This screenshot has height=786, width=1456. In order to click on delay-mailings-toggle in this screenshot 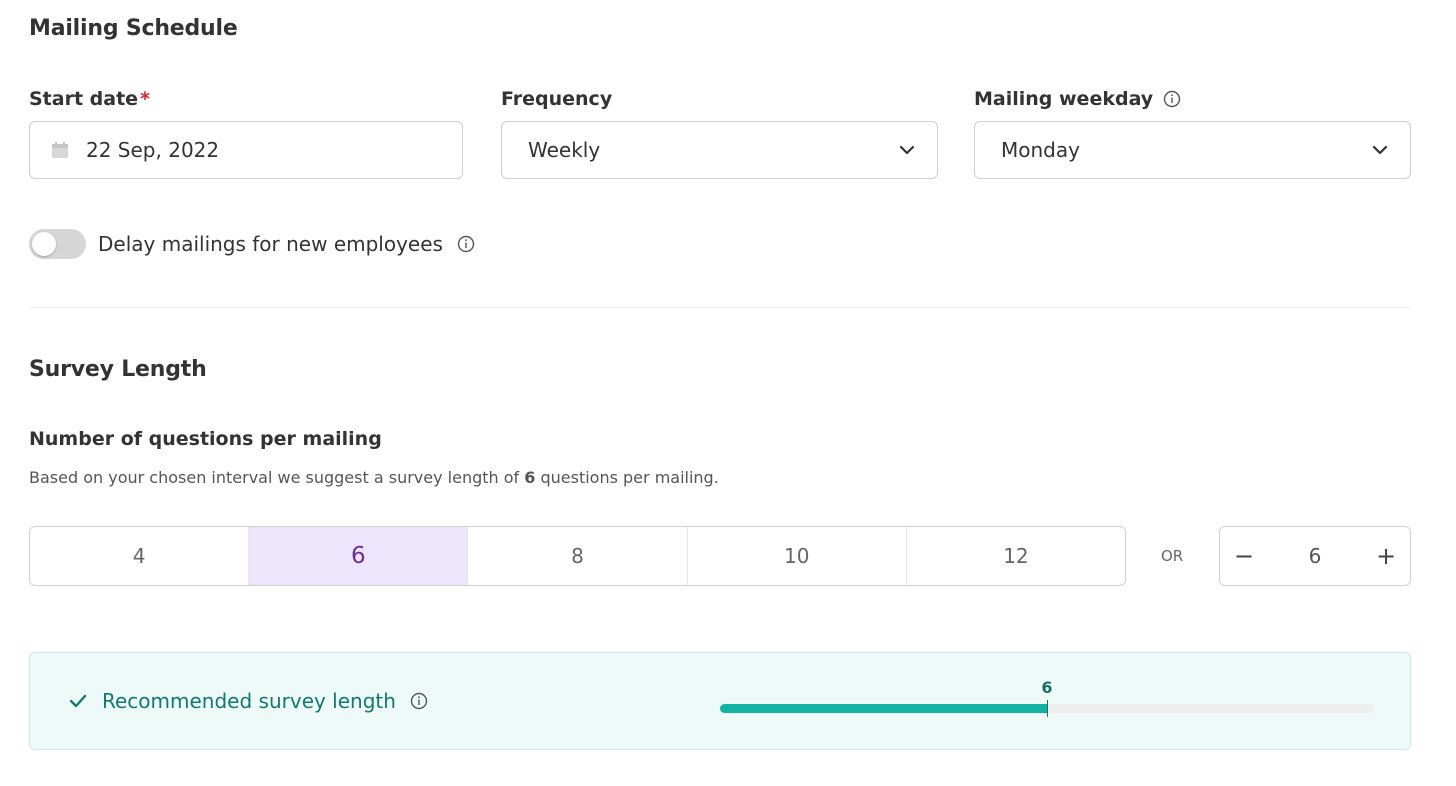, I will do `click(57, 244)`.